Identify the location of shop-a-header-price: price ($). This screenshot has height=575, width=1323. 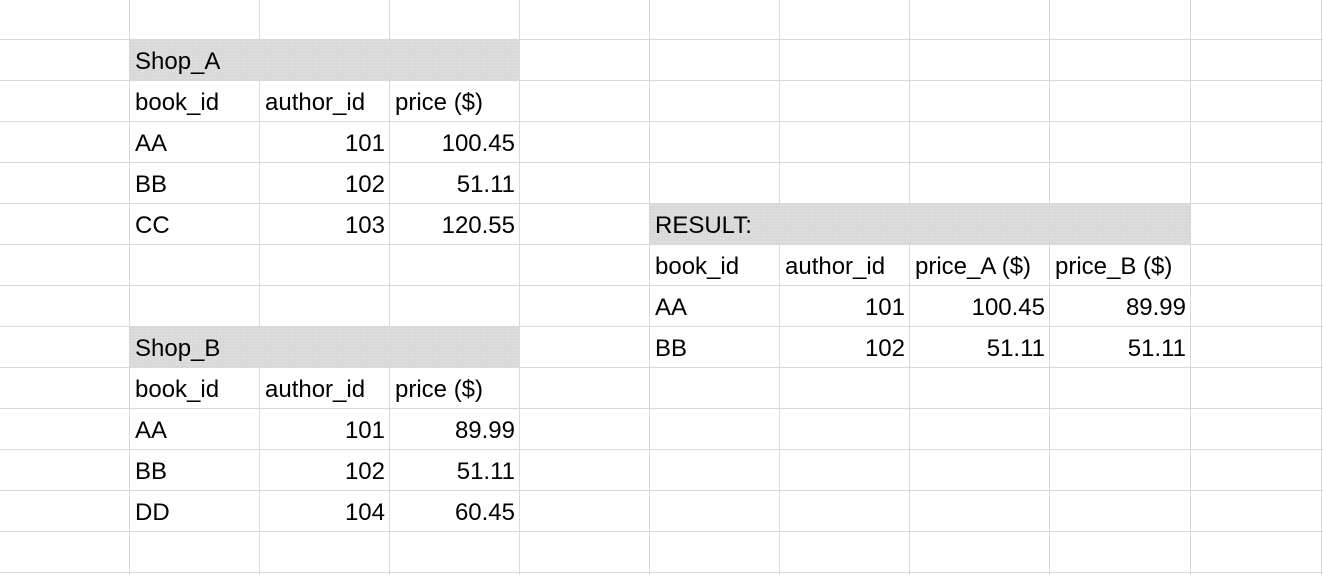
(454, 101).